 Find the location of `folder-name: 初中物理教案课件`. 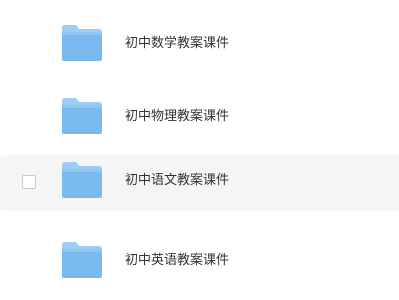

folder-name: 初中物理教案课件 is located at coordinates (177, 117).